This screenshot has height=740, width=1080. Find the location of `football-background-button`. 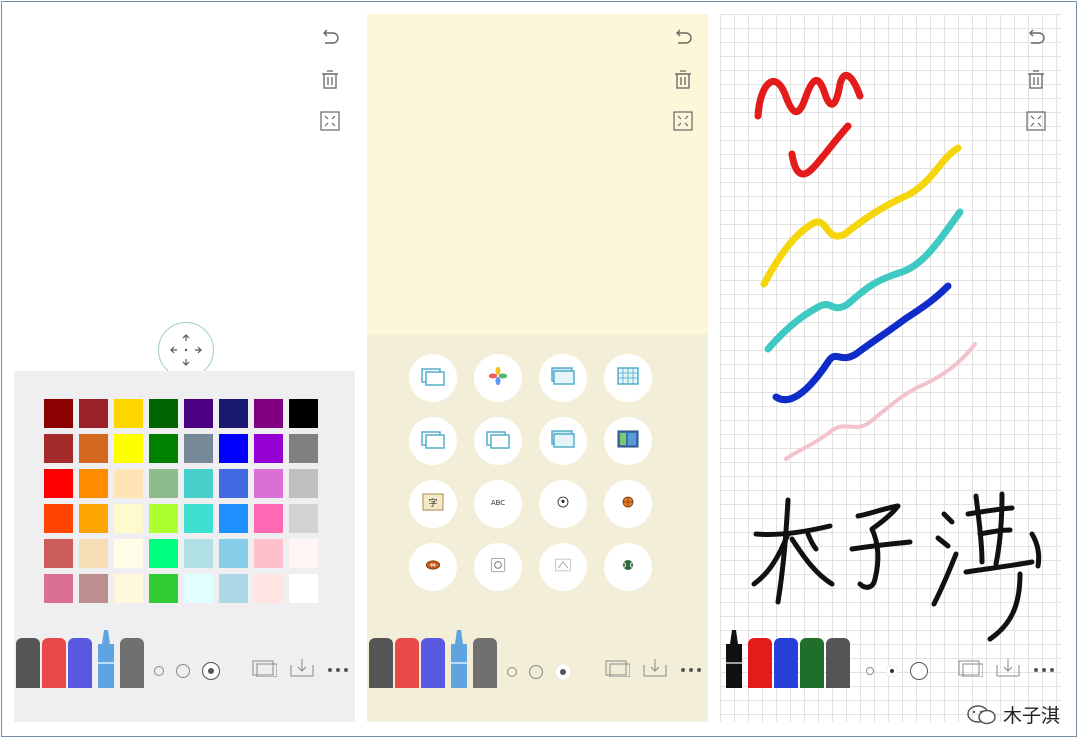

football-background-button is located at coordinates (433, 567).